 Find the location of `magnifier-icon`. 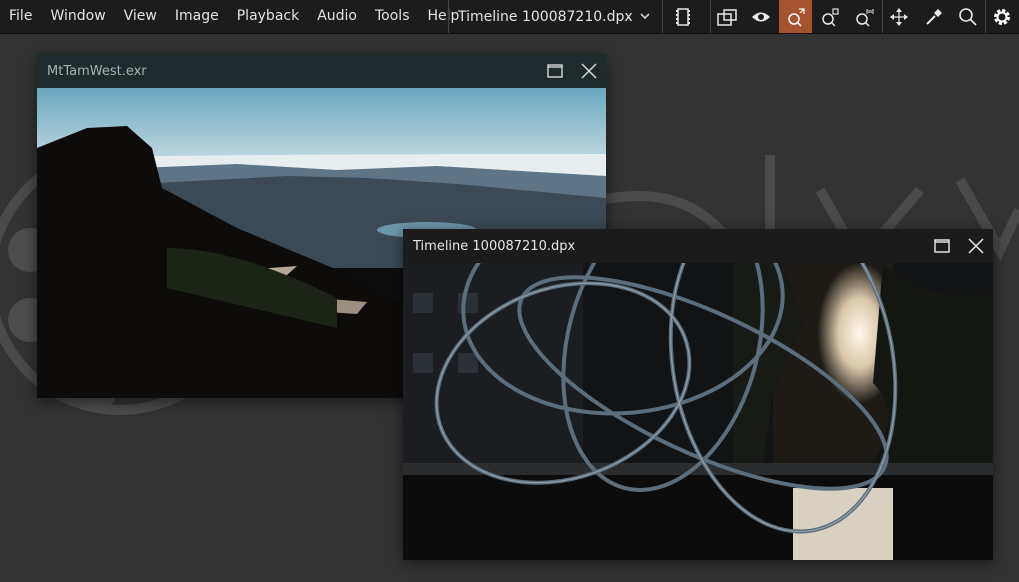

magnifier-icon is located at coordinates (967, 16).